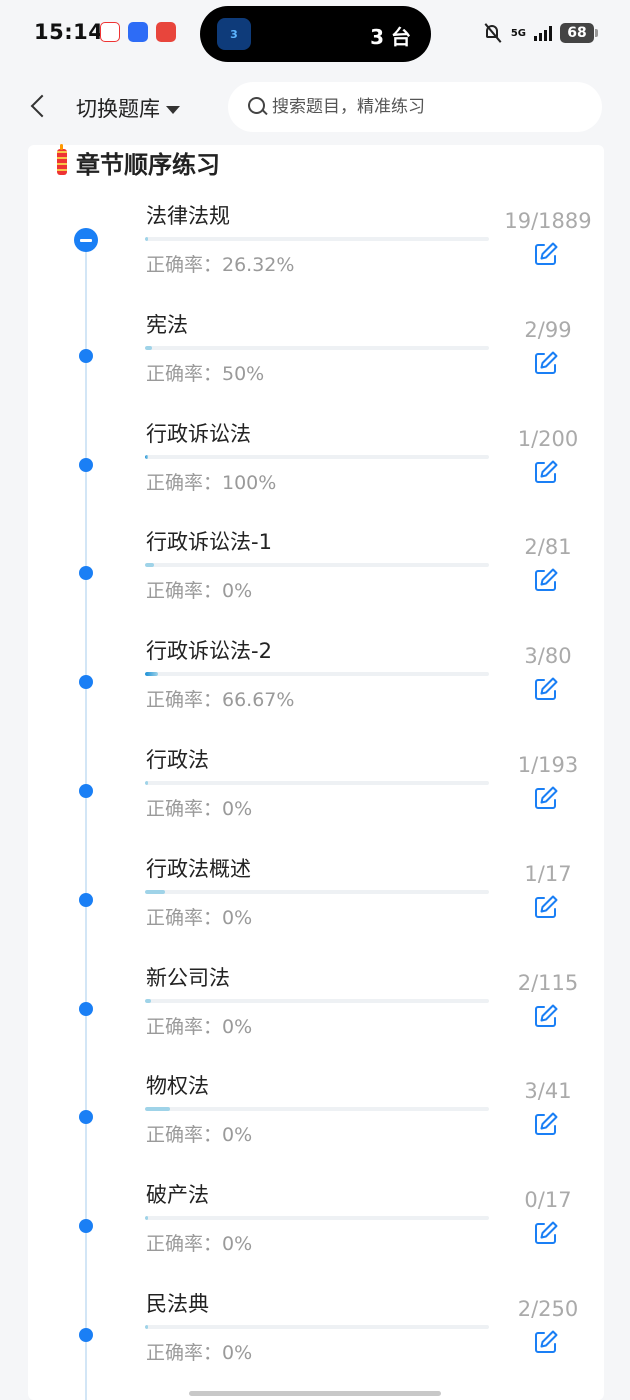 The height and width of the screenshot is (1400, 630). I want to click on collapse-icon, so click(86, 240).